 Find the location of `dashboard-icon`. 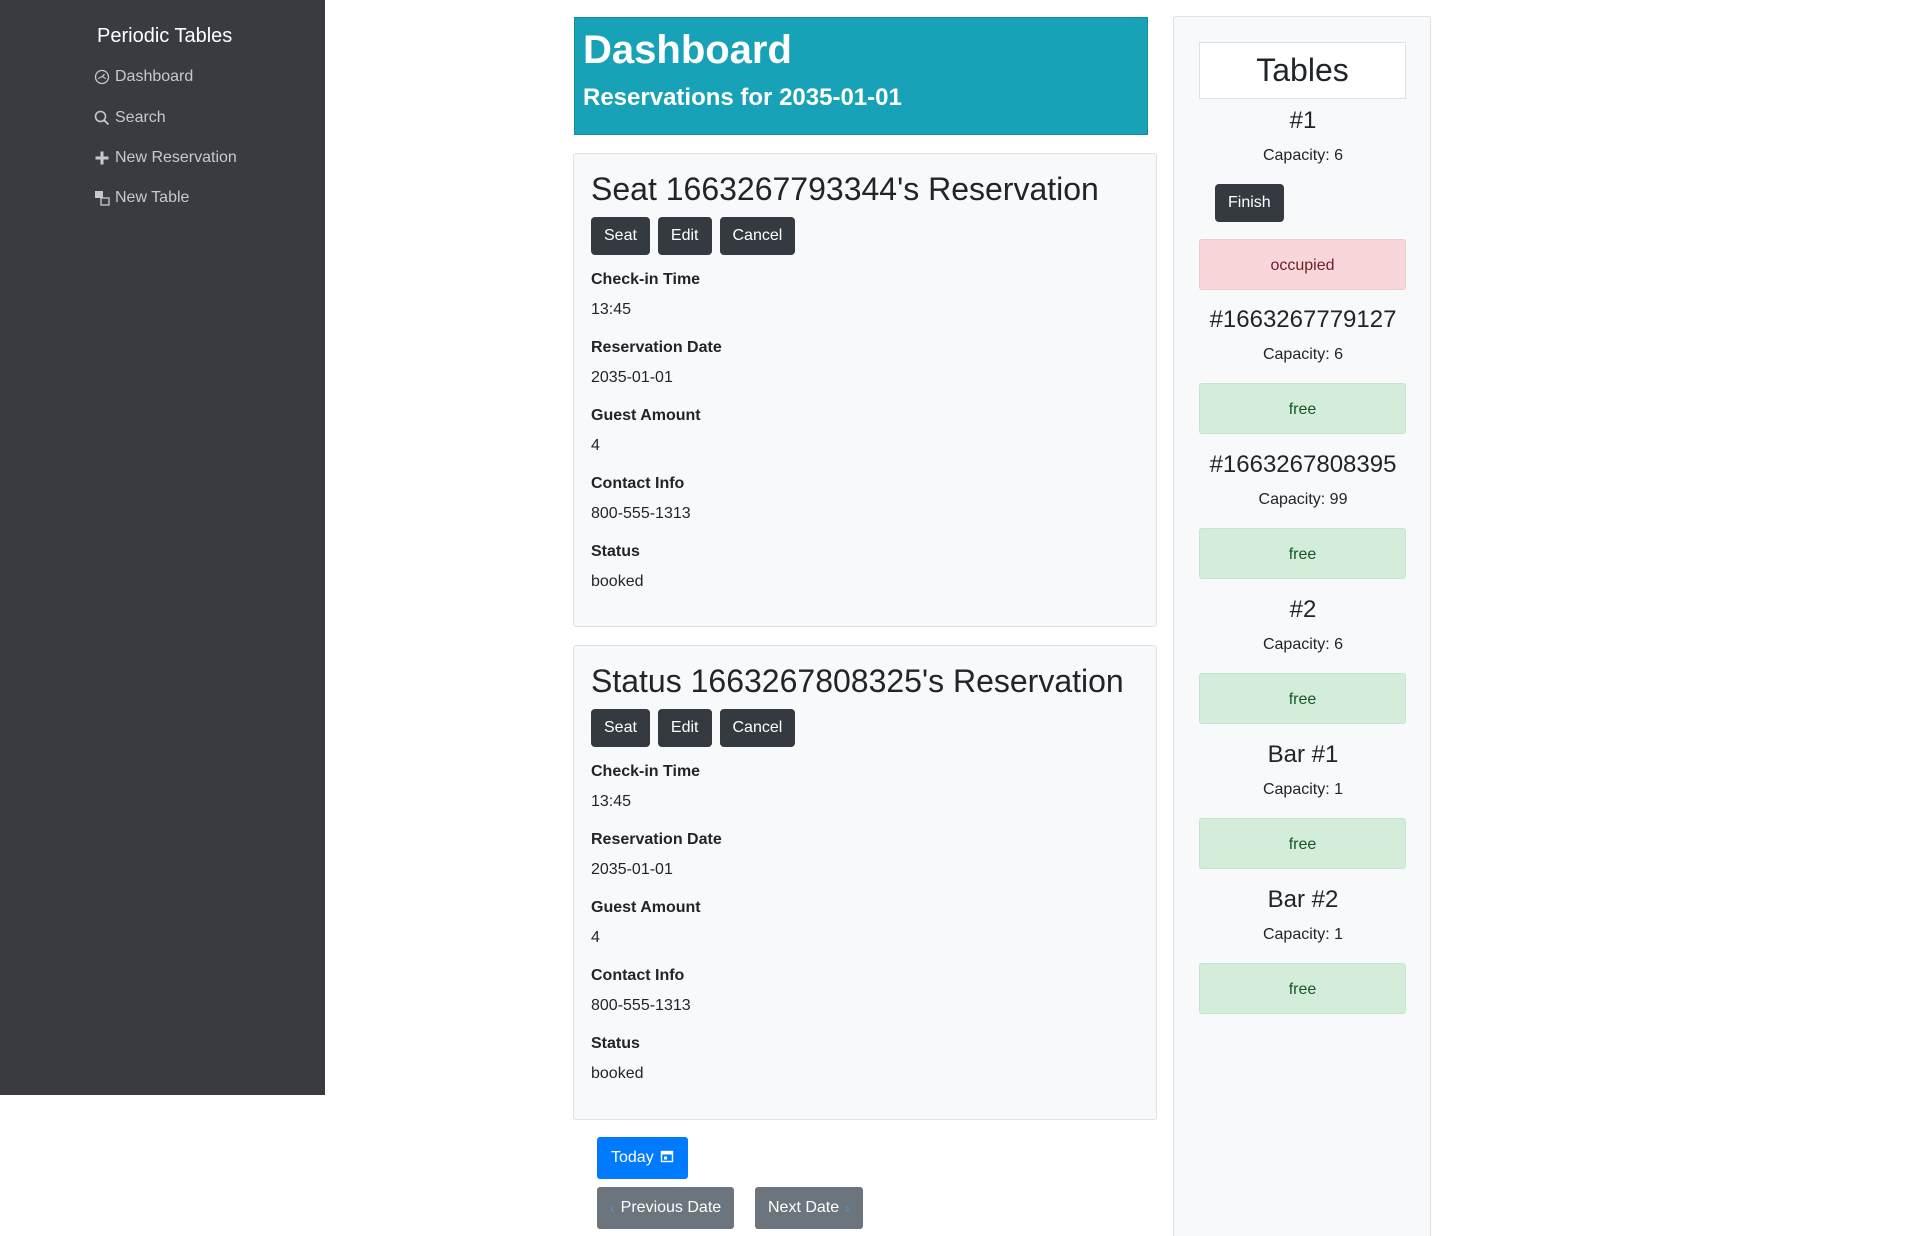

dashboard-icon is located at coordinates (102, 77).